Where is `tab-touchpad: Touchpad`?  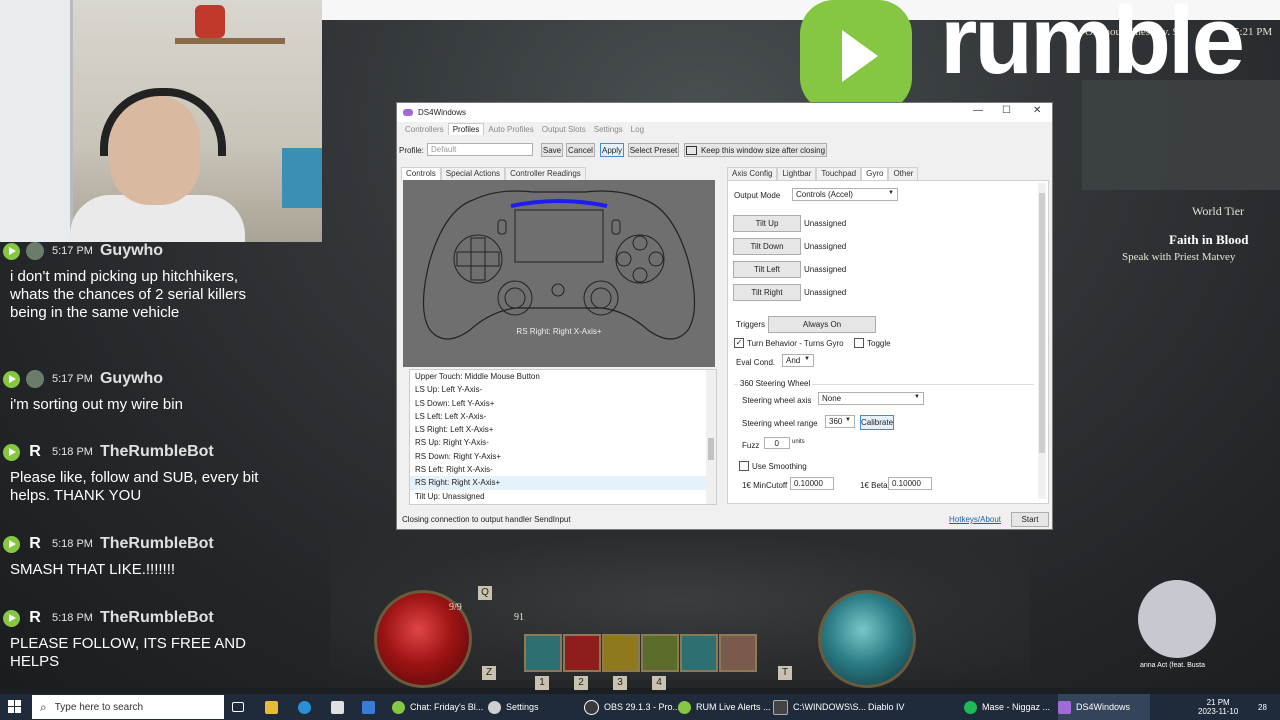 tab-touchpad: Touchpad is located at coordinates (839, 173).